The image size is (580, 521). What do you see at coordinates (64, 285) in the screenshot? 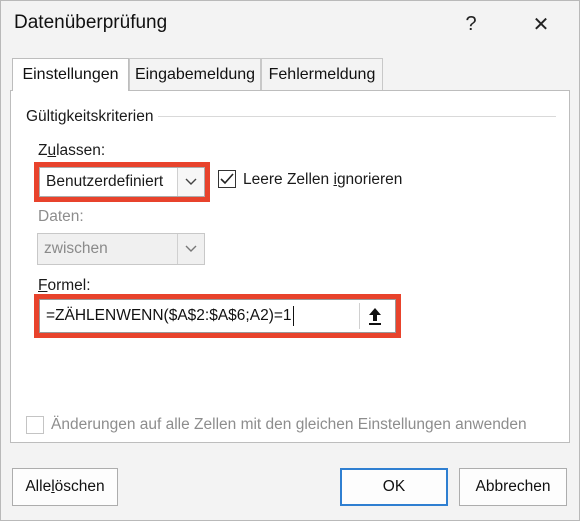
I see `formula-label: Formel:` at bounding box center [64, 285].